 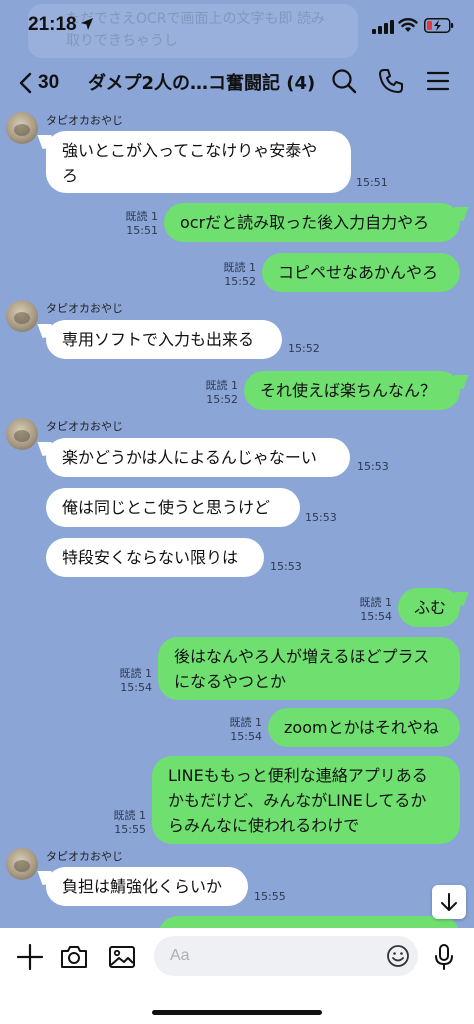 I want to click on camera-icon, so click(x=74, y=957).